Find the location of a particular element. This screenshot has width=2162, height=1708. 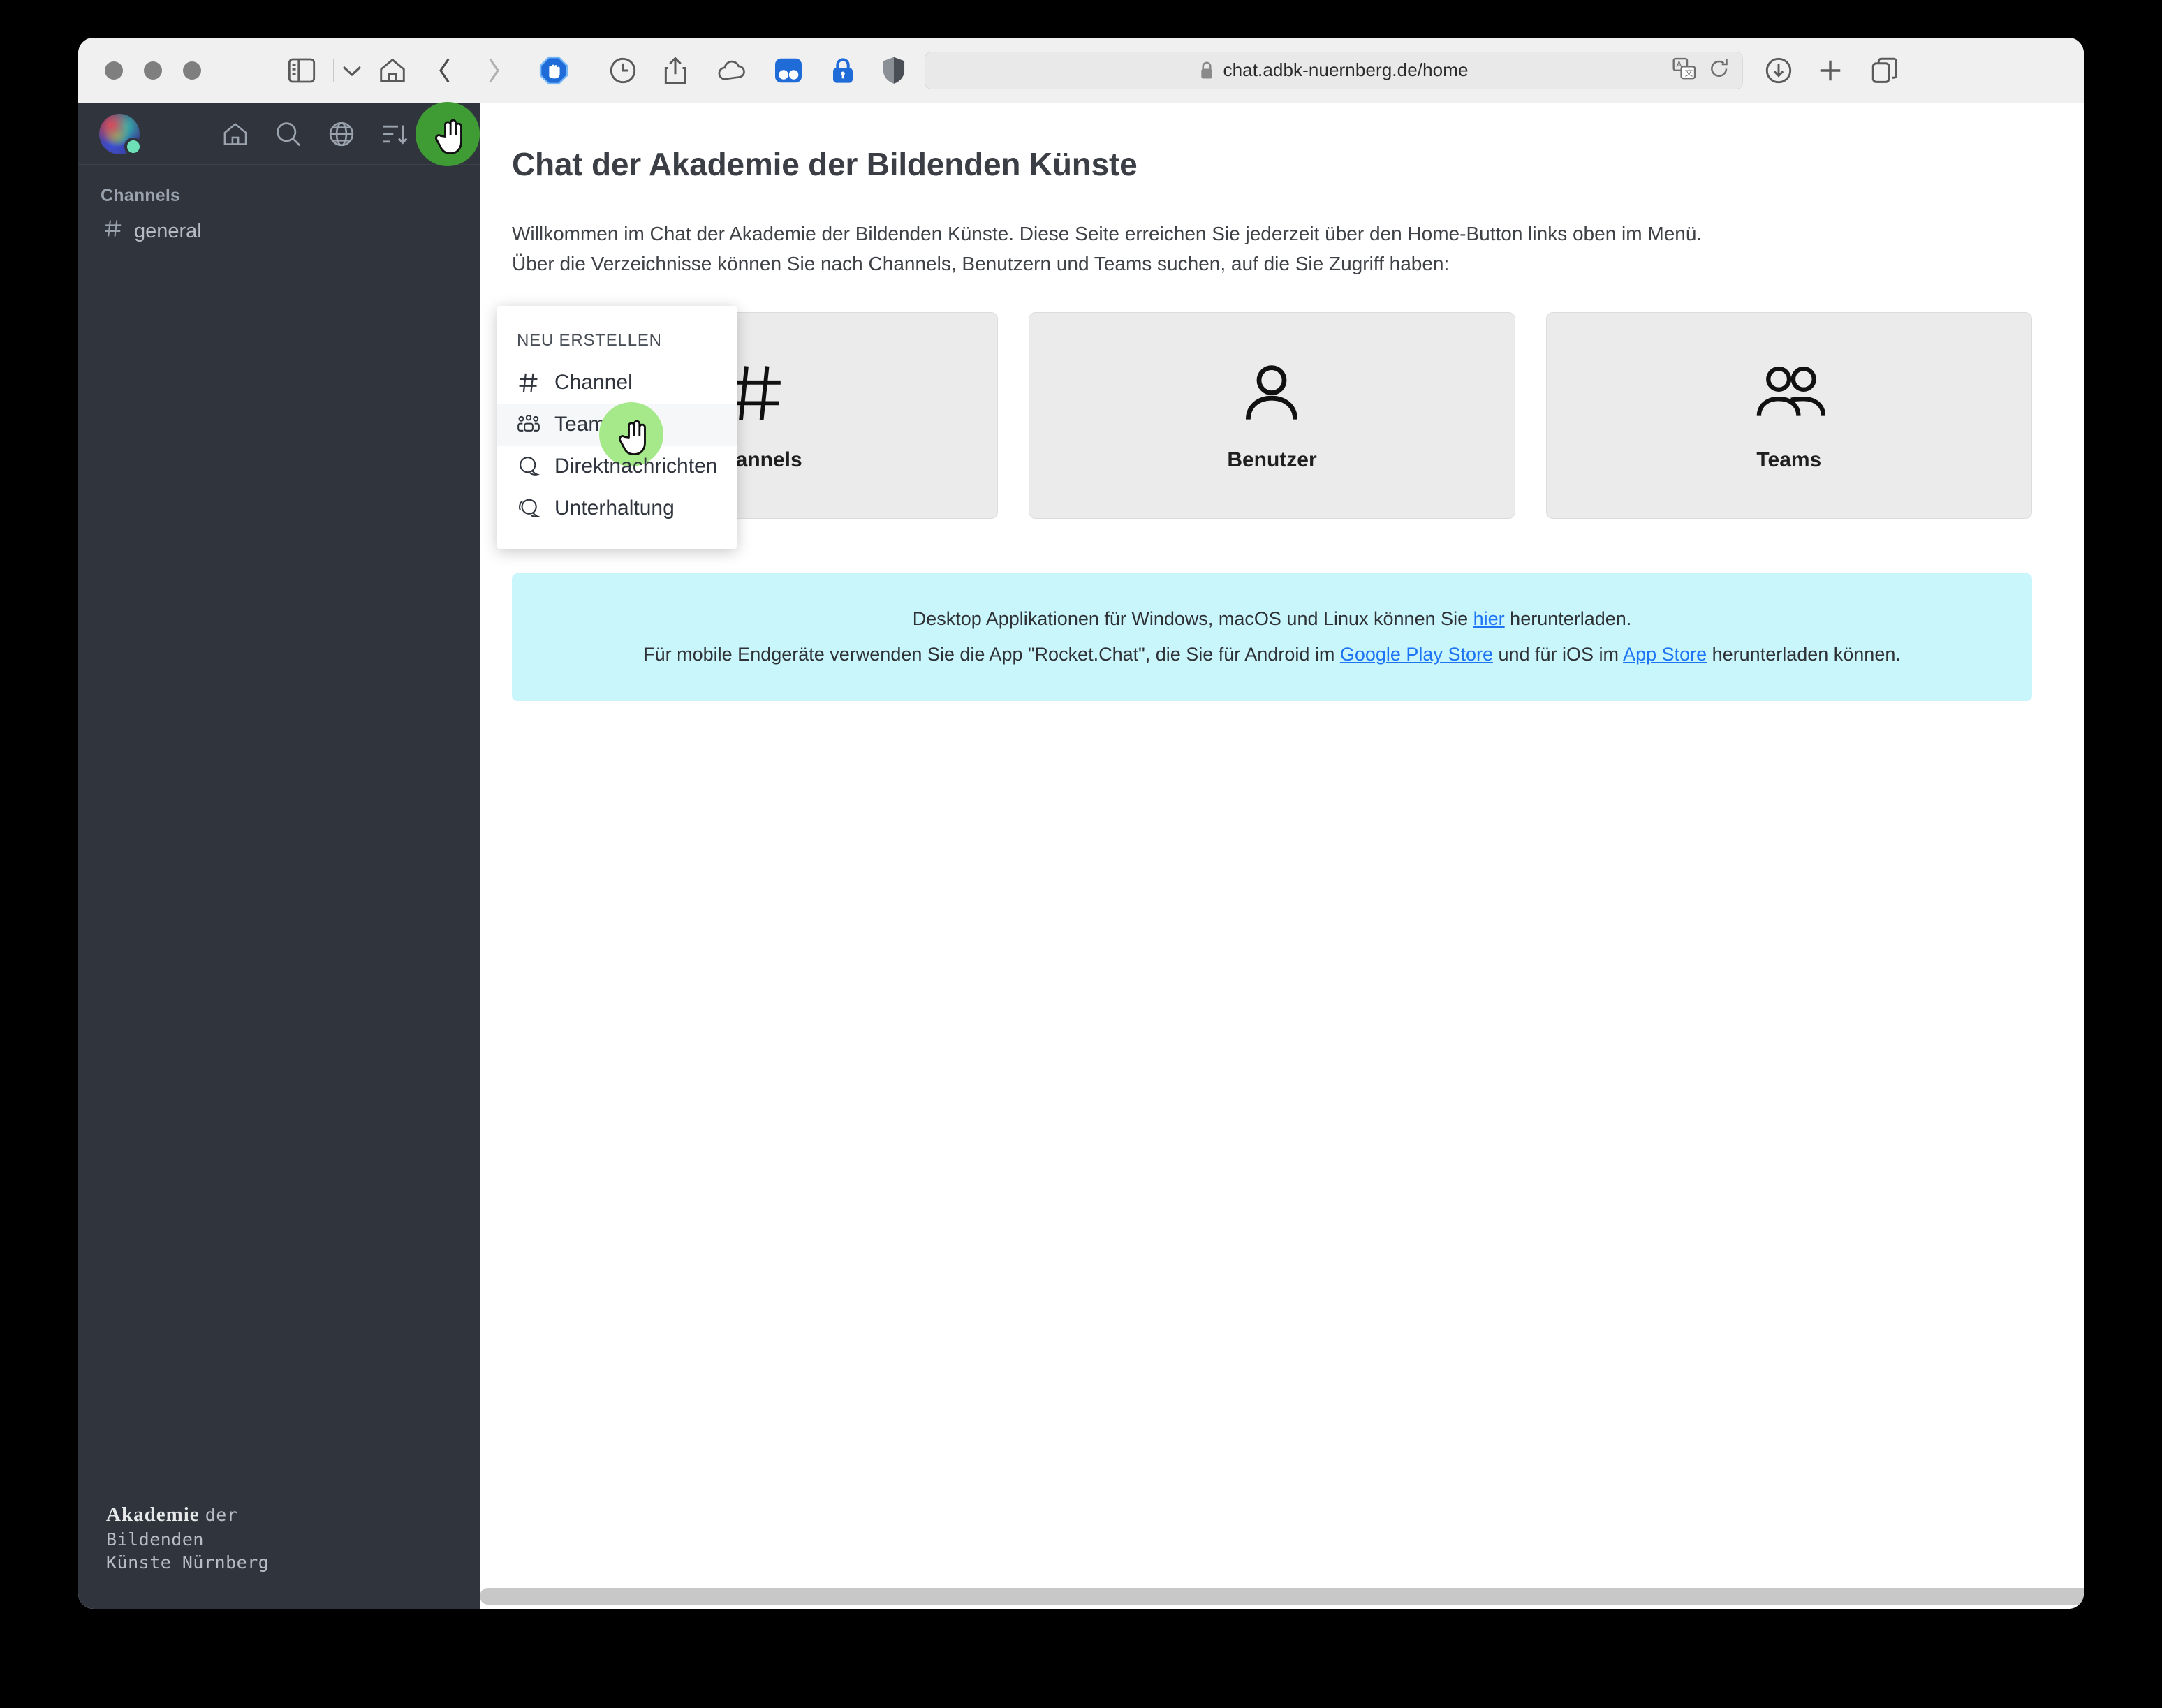

sidebar-item-label: general is located at coordinates (168, 230).